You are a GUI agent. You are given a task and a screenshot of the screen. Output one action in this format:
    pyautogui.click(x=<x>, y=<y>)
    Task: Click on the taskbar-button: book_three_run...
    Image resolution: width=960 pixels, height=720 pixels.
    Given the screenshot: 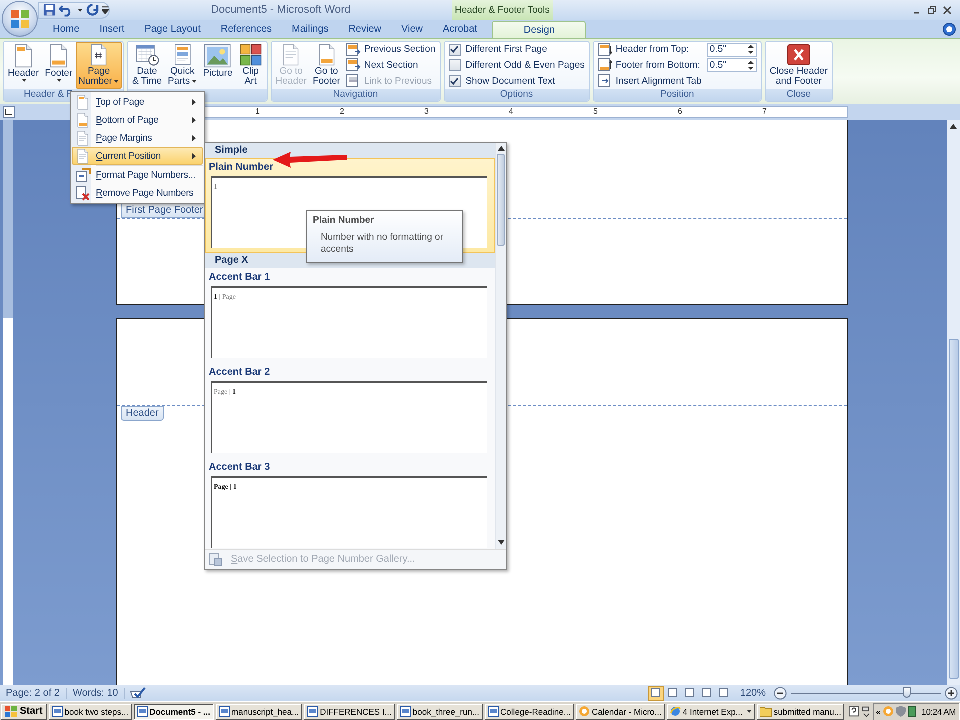 What is the action you would take?
    pyautogui.click(x=439, y=712)
    